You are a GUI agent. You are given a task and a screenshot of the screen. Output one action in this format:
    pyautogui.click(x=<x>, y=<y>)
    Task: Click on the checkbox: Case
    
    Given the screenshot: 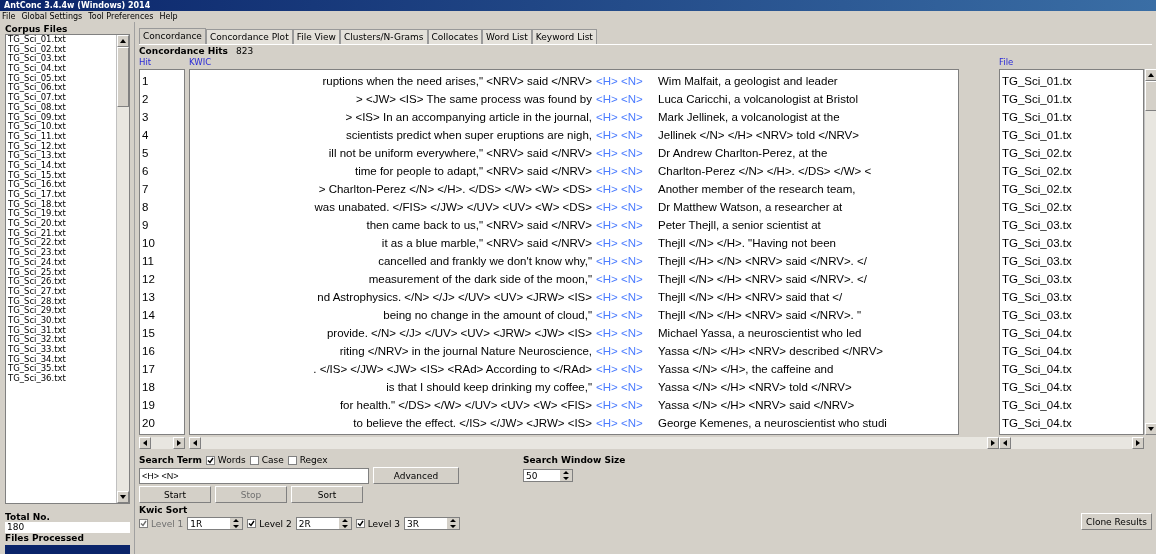 What is the action you would take?
    pyautogui.click(x=266, y=460)
    